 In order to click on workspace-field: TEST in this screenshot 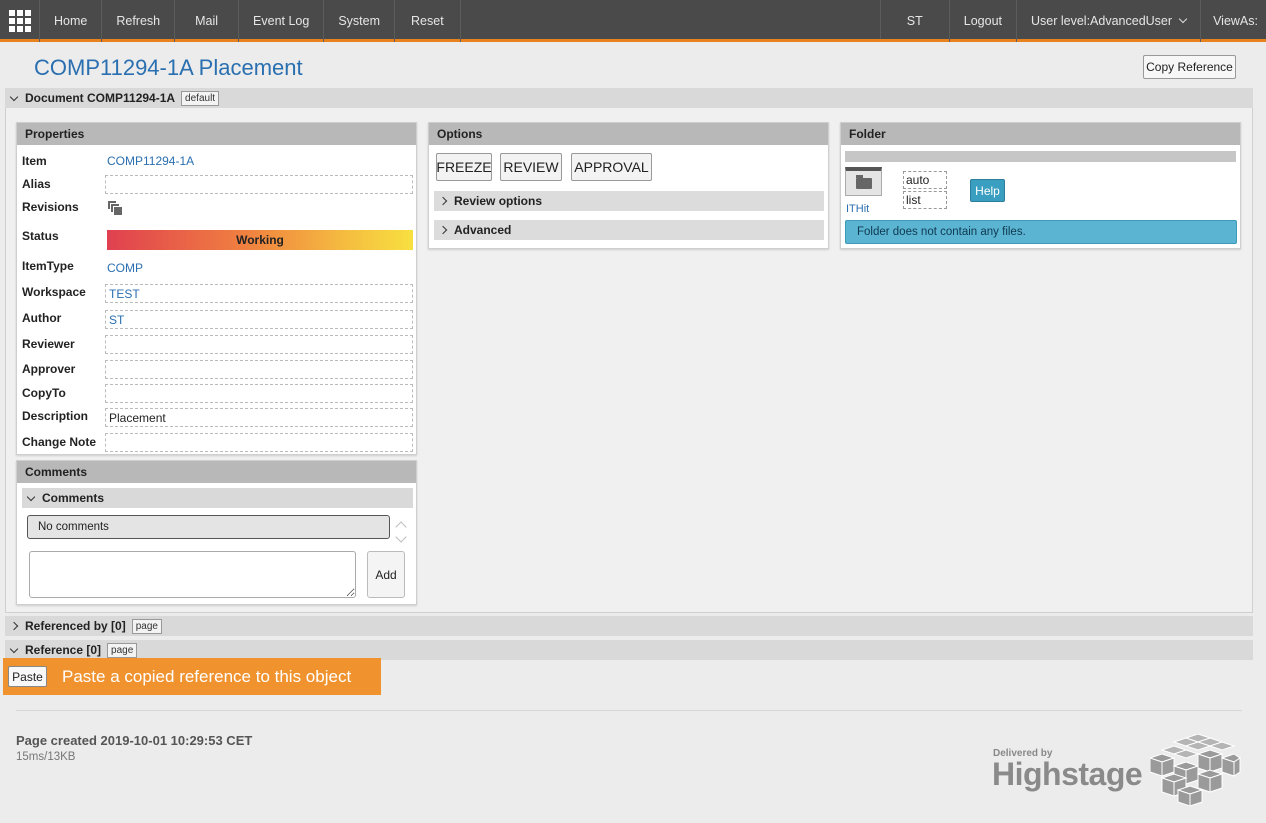, I will do `click(259, 293)`.